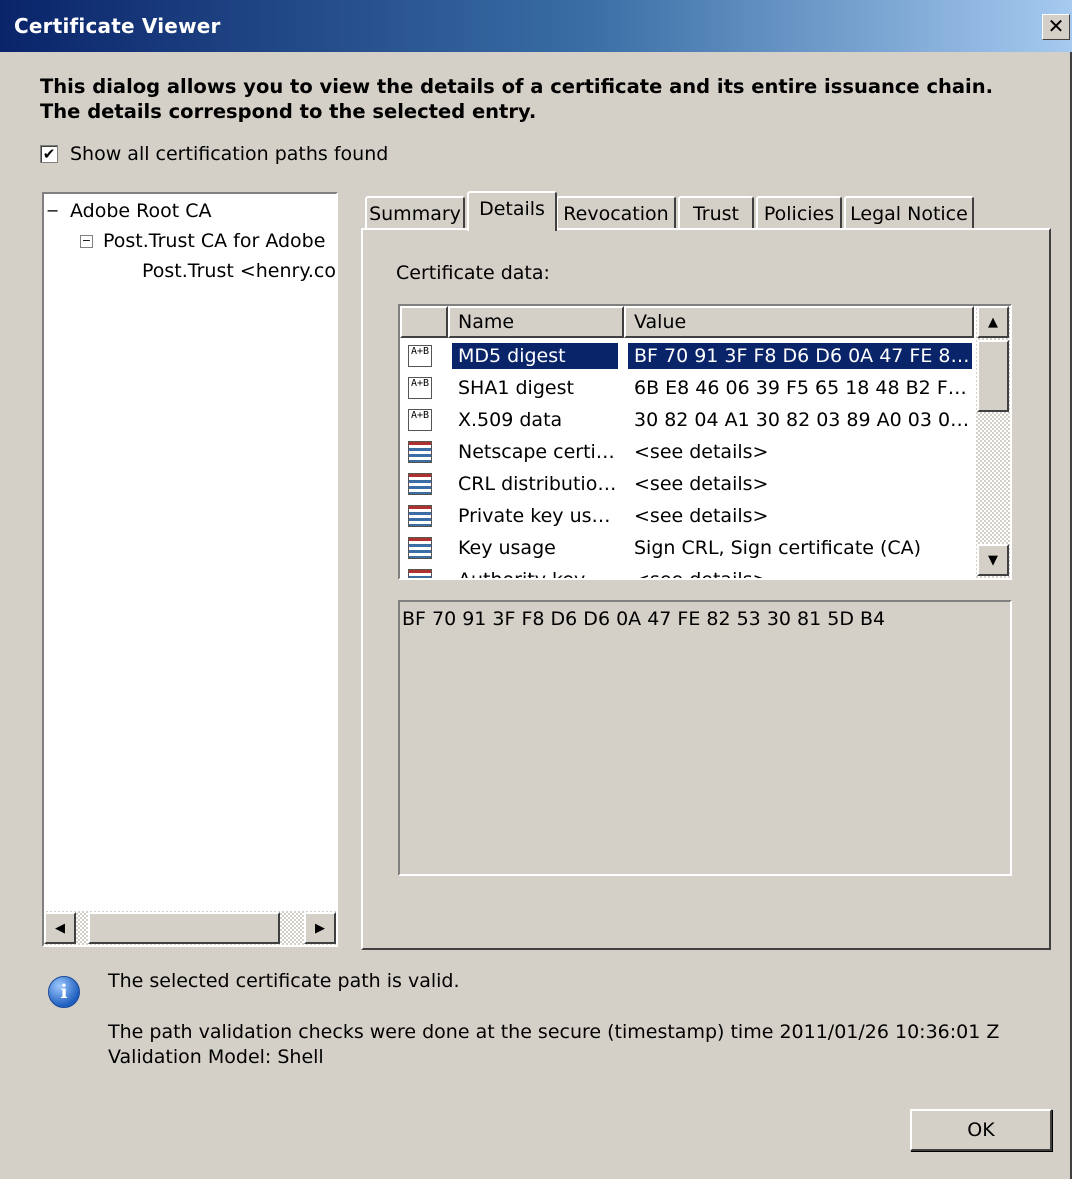 The width and height of the screenshot is (1072, 1179). I want to click on horizontal-scrollbar: ◀ ▶, so click(190, 928).